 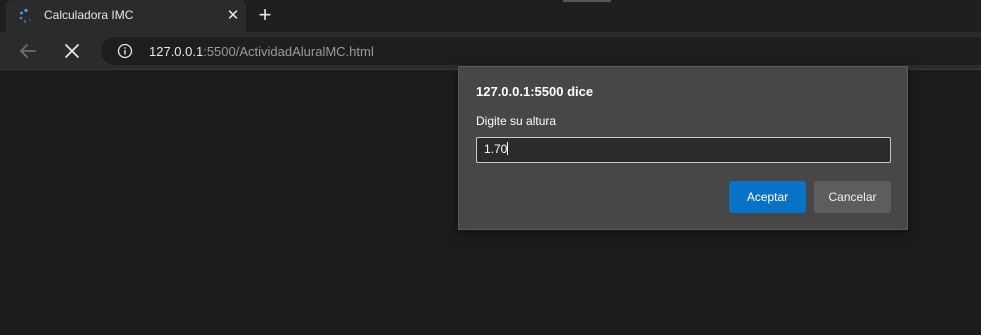 I want to click on back-arrow-icon, so click(x=28, y=51).